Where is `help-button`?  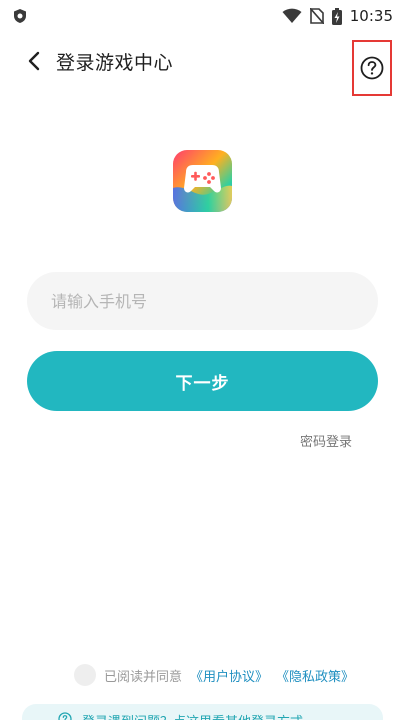
help-button is located at coordinates (372, 68).